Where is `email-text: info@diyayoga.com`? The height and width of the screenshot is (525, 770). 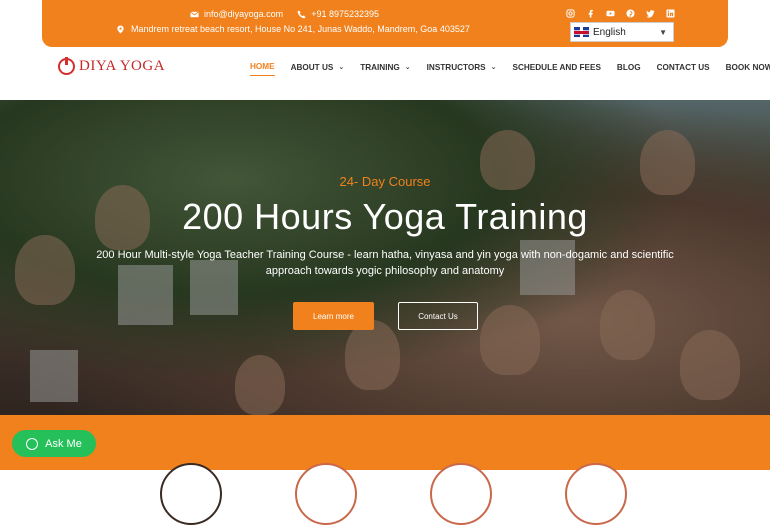 email-text: info@diyayoga.com is located at coordinates (243, 14).